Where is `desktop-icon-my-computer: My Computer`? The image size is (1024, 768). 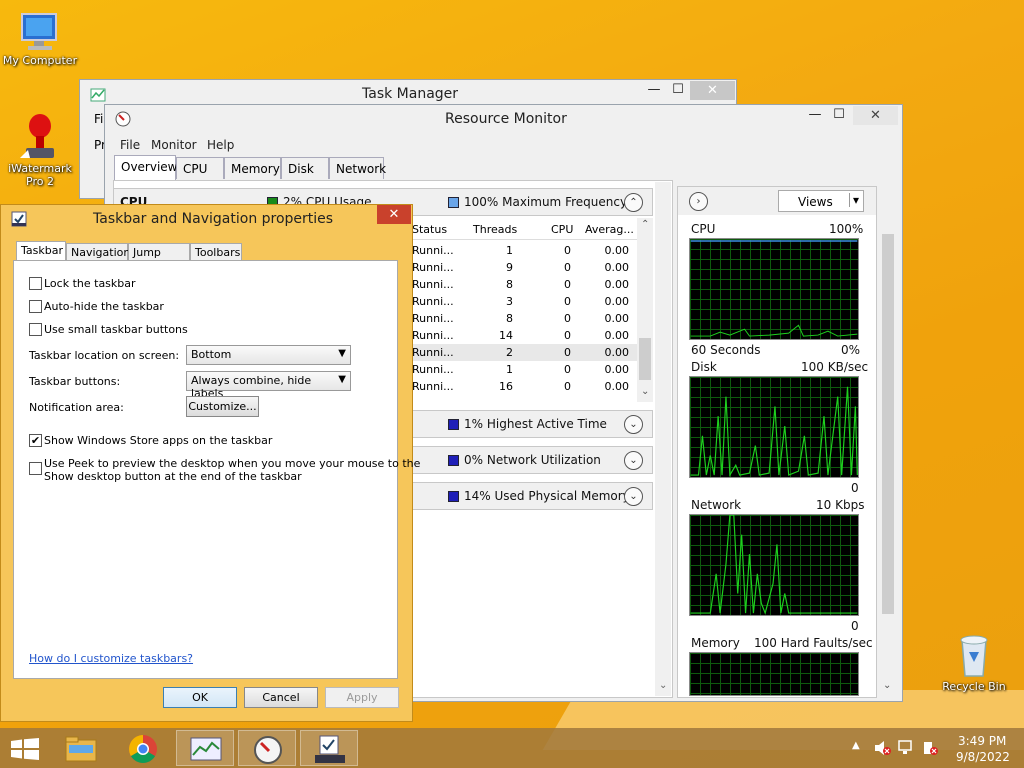 desktop-icon-my-computer: My Computer is located at coordinates (40, 38).